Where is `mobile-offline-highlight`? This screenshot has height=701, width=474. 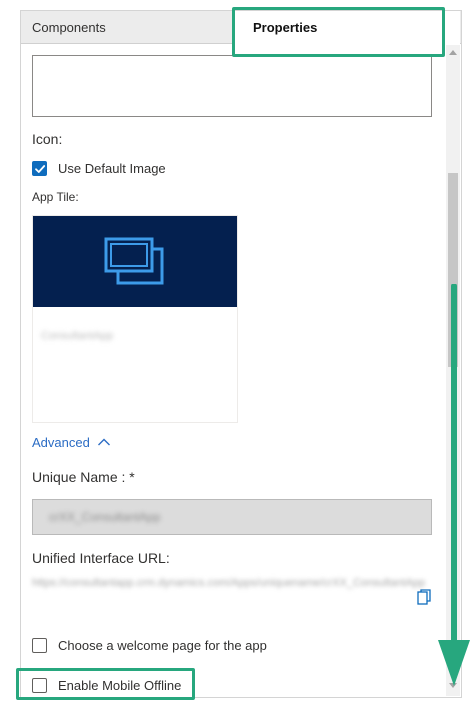 mobile-offline-highlight is located at coordinates (105, 684).